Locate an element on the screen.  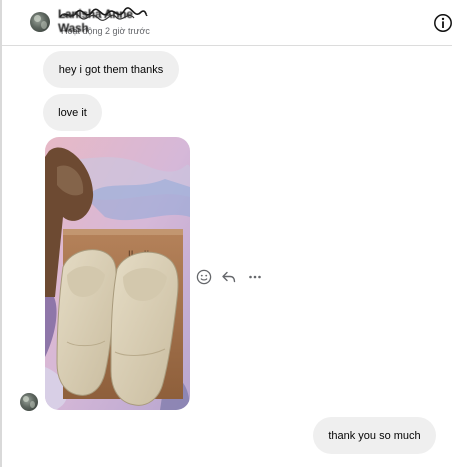
reply-icon is located at coordinates (229, 277).